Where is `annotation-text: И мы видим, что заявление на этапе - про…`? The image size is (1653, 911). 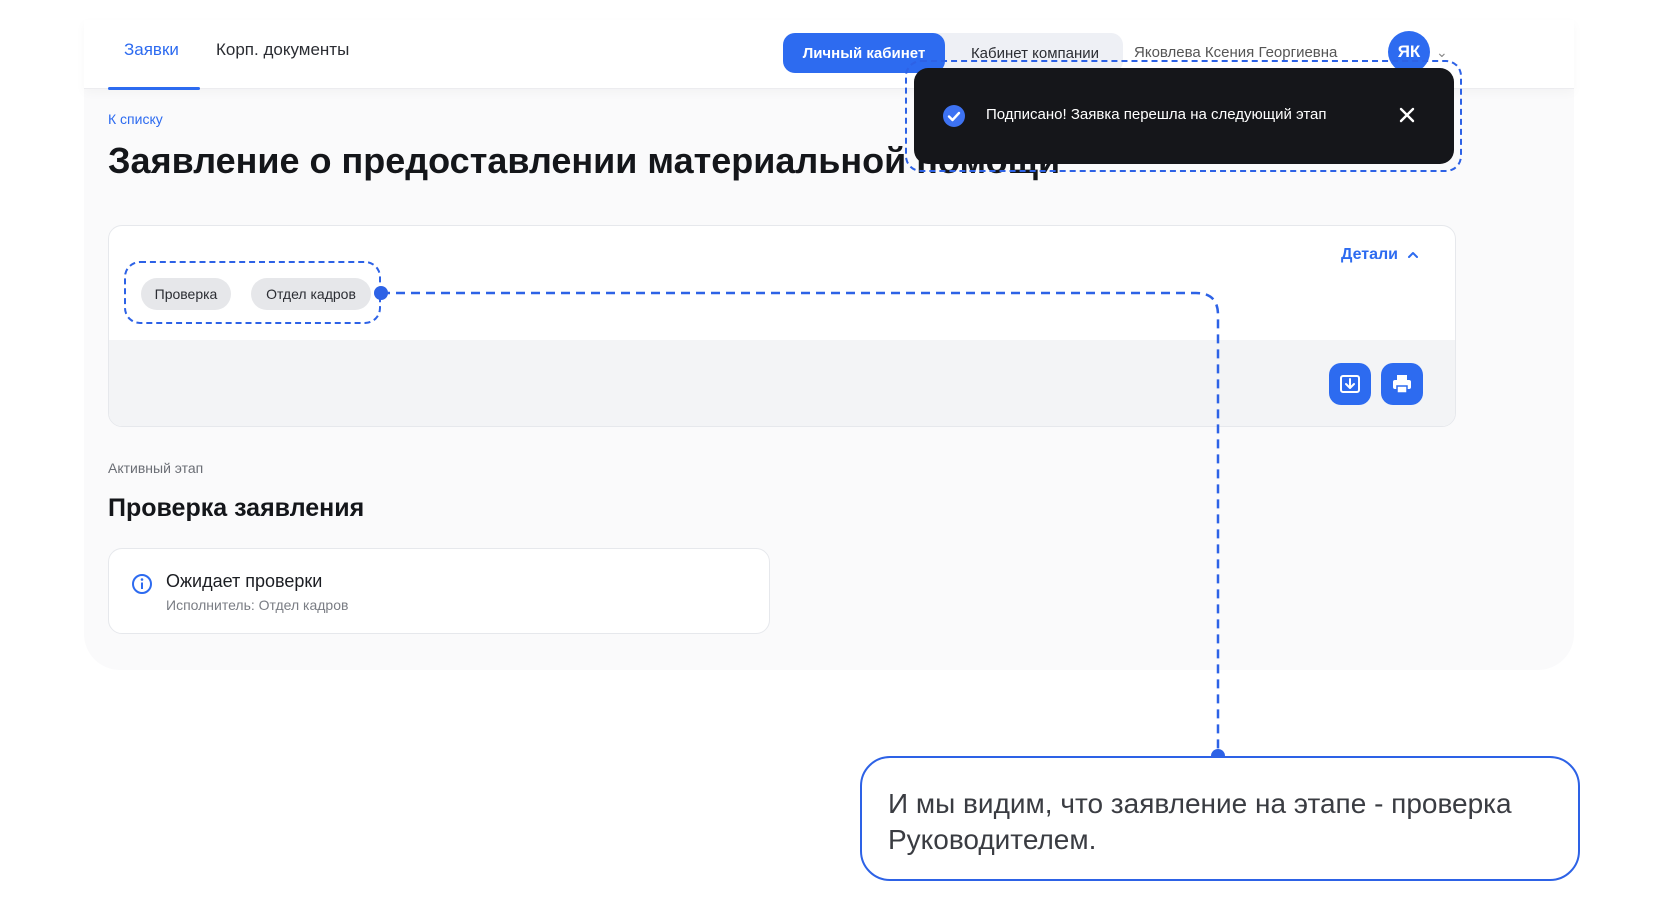 annotation-text: И мы видим, что заявление на этапе - про… is located at coordinates (1200, 821).